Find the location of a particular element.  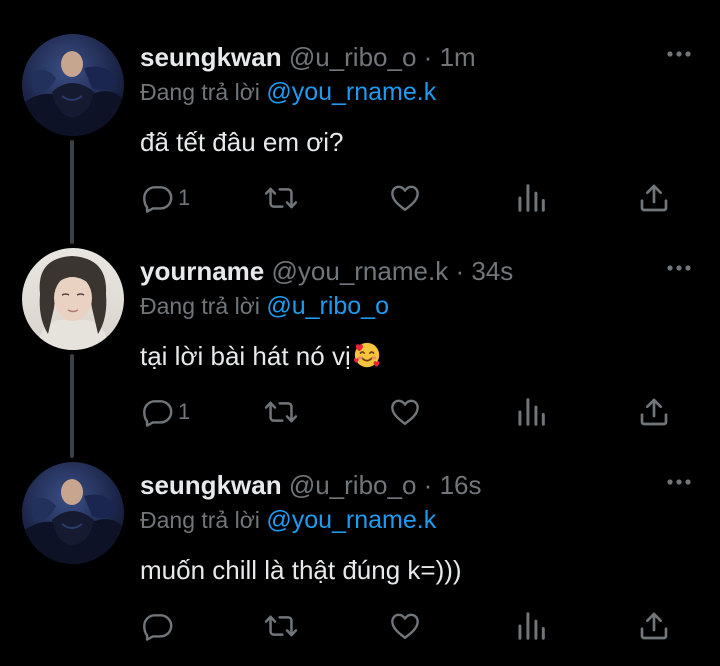

user-handle: @you_rname.k is located at coordinates (360, 271).